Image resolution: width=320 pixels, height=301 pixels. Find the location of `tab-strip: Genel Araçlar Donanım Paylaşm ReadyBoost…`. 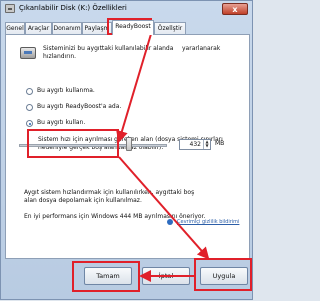

tab-strip: Genel Araçlar Donanım Paylaşm ReadyBoost… is located at coordinates (127, 27).